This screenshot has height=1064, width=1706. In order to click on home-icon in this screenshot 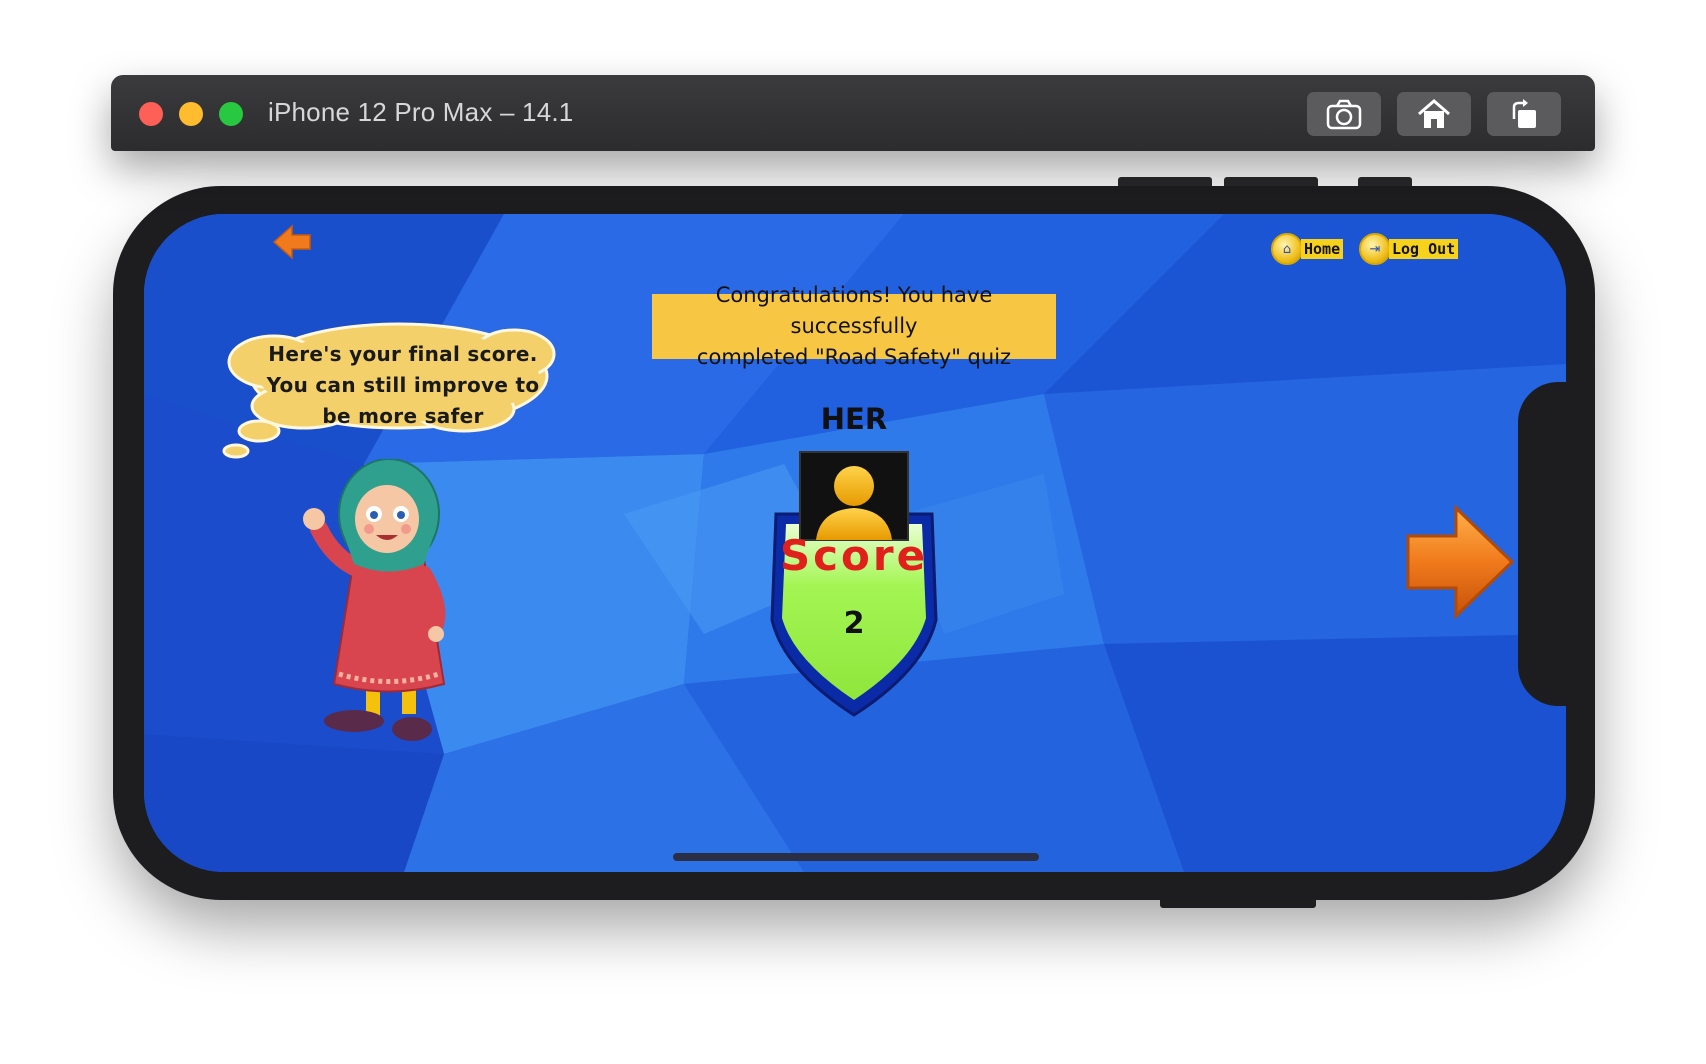, I will do `click(1434, 113)`.